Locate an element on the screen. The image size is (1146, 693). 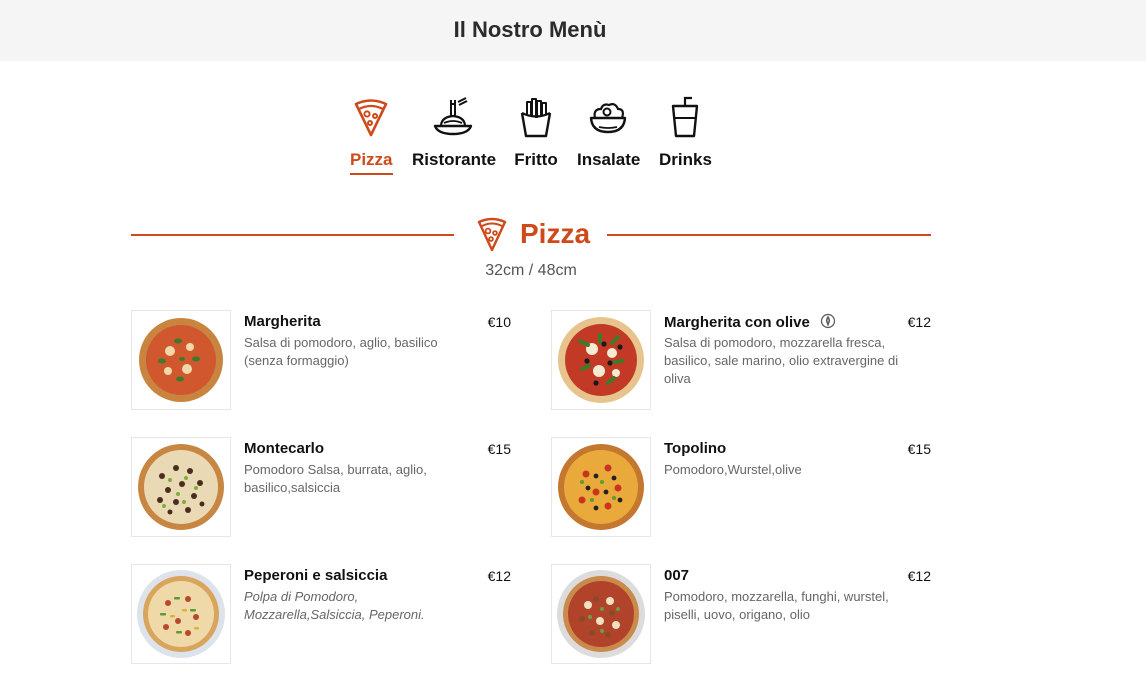
tab-ristorante: Ristorante is located at coordinates (454, 134).